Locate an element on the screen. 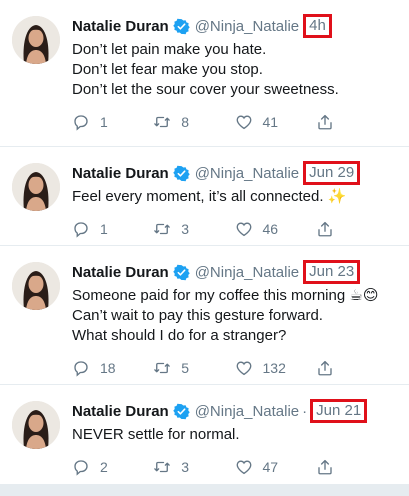 This screenshot has height=496, width=409. tweet-line: What should I do for a stranger? is located at coordinates (179, 335).